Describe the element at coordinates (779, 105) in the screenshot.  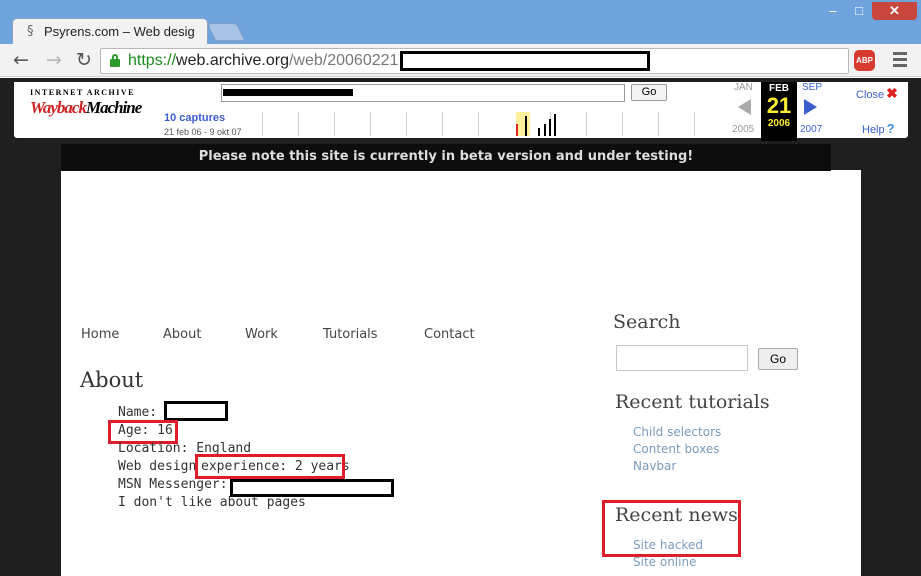
I see `current-day: 21` at that location.